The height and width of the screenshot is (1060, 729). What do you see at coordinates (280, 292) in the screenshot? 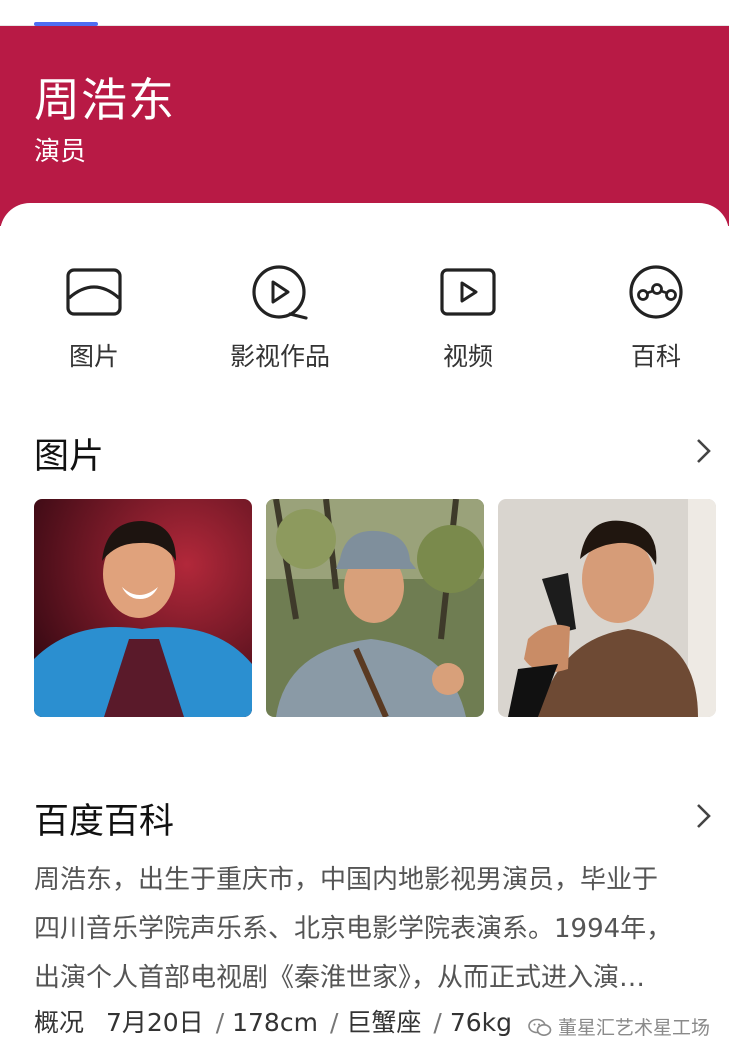
I see `film-play-icon` at bounding box center [280, 292].